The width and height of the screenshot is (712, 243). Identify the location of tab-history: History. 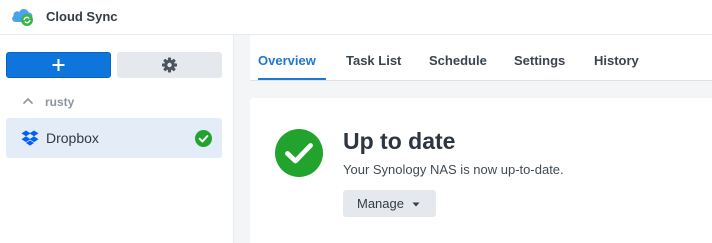
(616, 60).